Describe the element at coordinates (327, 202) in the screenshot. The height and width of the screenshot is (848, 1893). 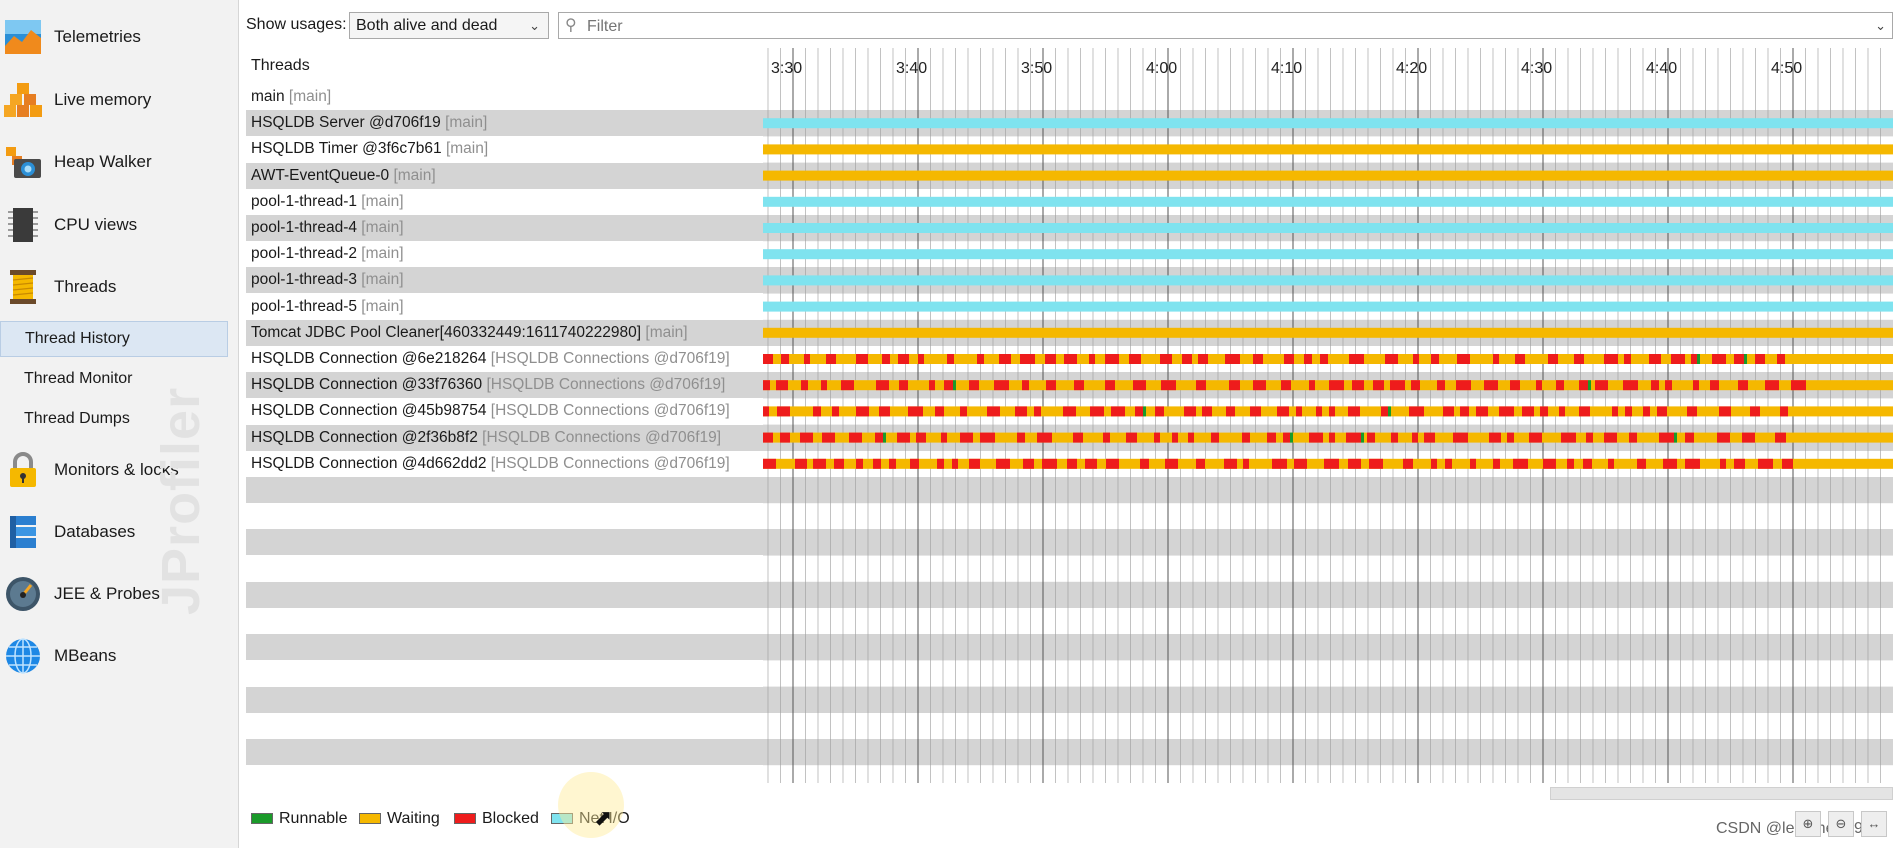
I see `thread-name: pool-1-thread-1 [main]` at that location.